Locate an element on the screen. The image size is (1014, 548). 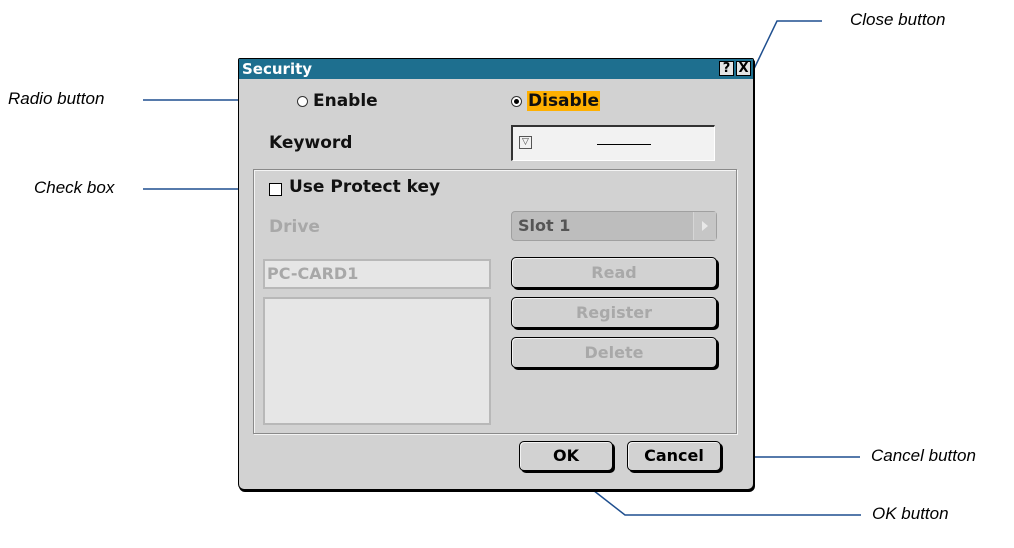
read-label: Read is located at coordinates (614, 272).